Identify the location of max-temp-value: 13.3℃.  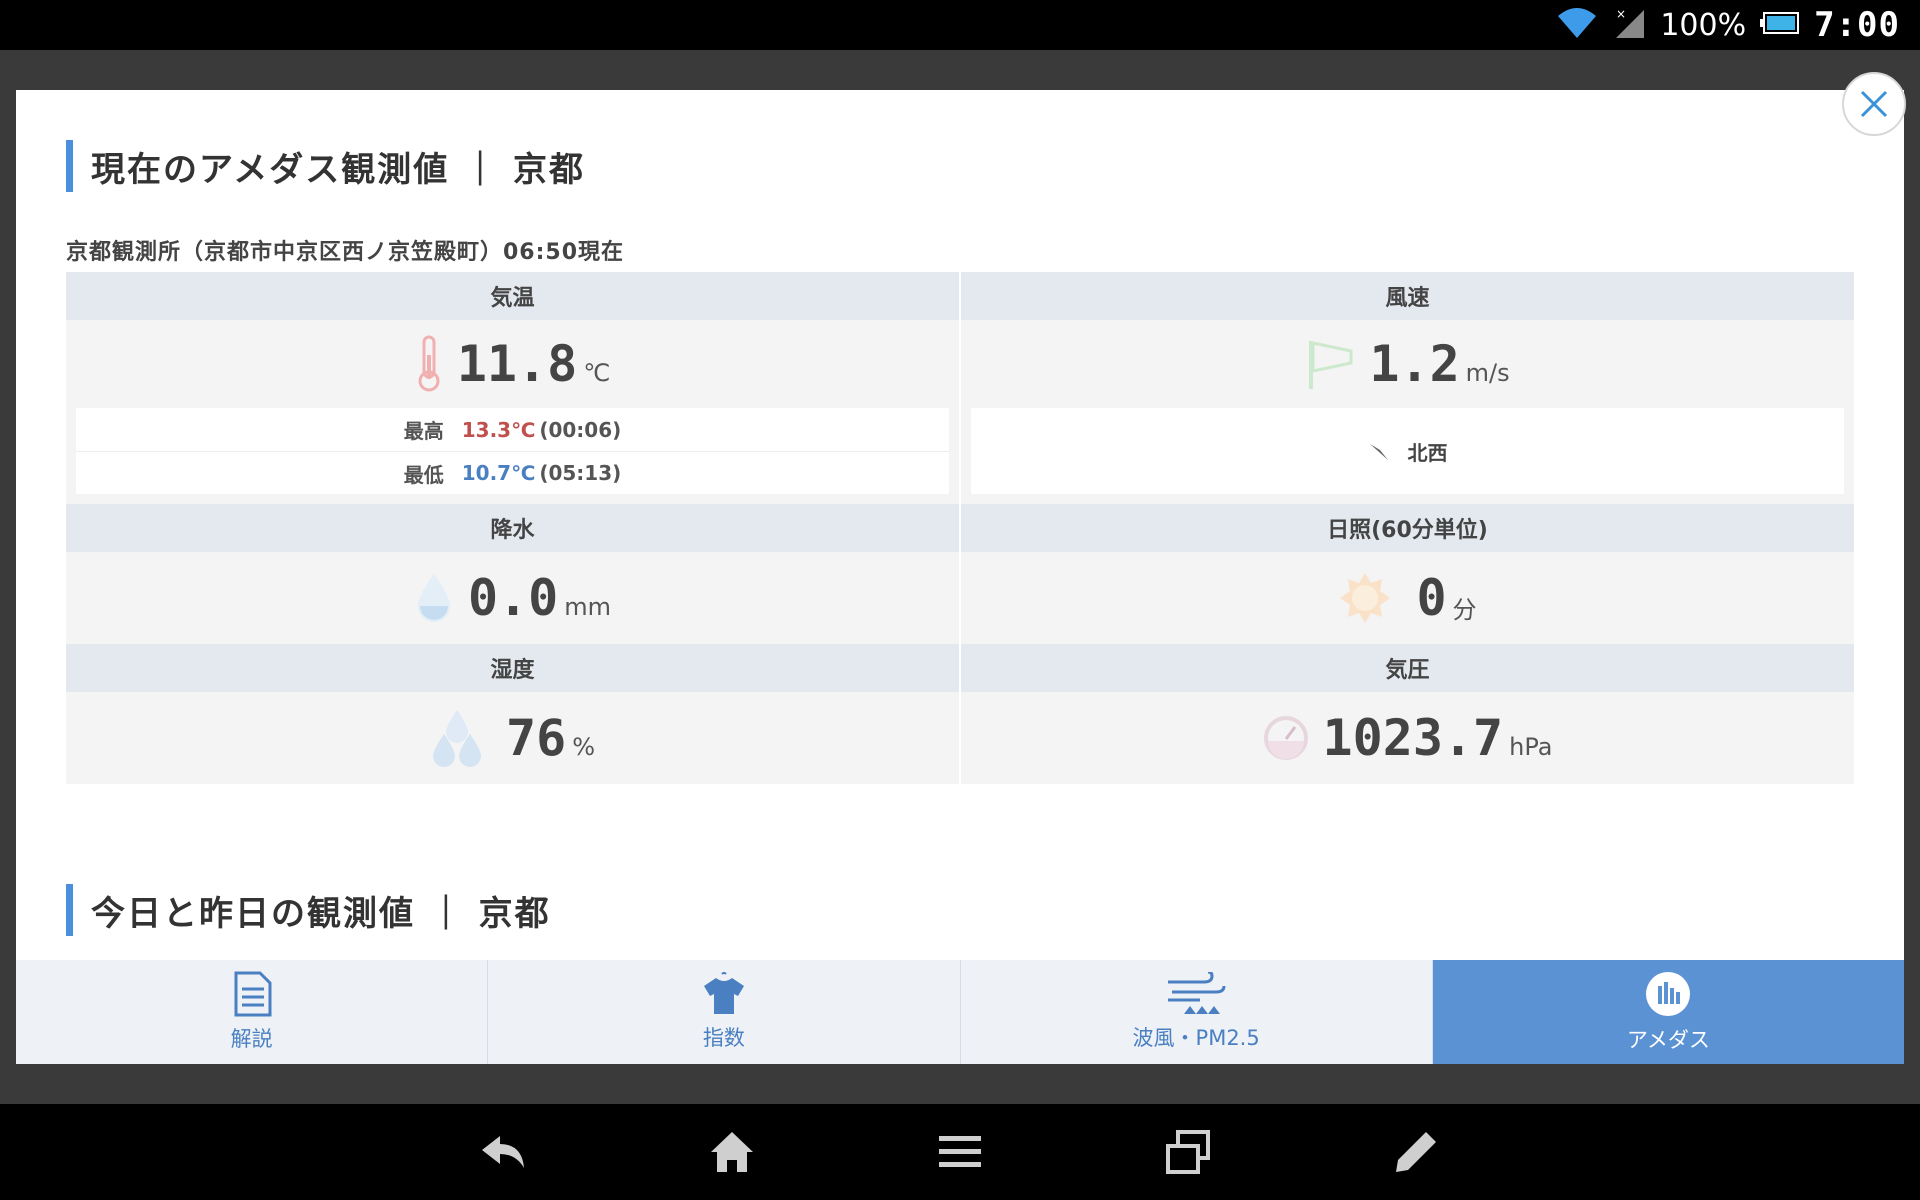
(498, 429).